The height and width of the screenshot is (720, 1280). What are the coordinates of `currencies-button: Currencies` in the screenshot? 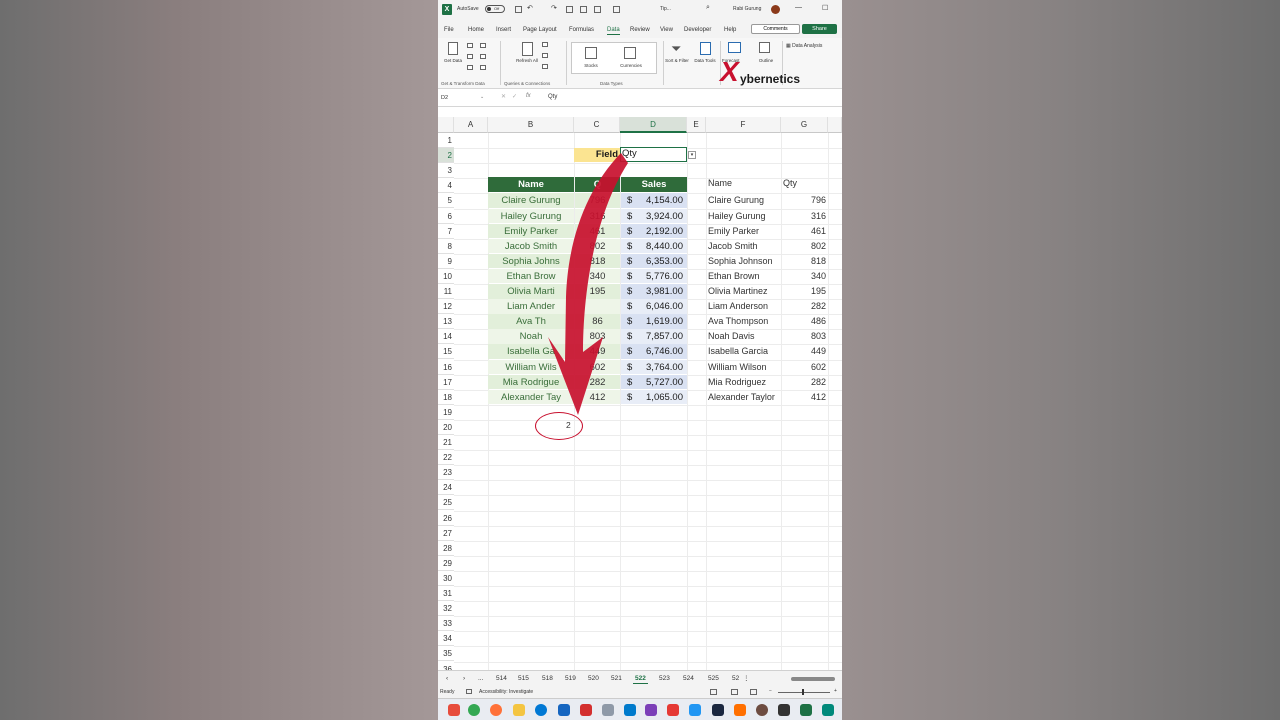 It's located at (631, 65).